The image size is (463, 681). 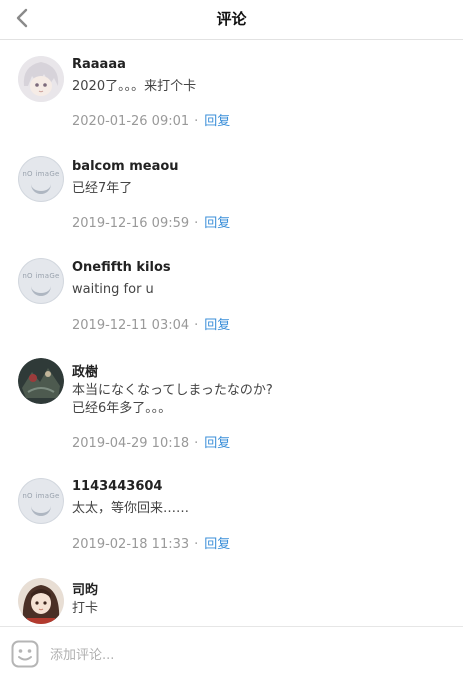 What do you see at coordinates (131, 544) in the screenshot?
I see `comment-timestamp: 2019-02-18 11:33` at bounding box center [131, 544].